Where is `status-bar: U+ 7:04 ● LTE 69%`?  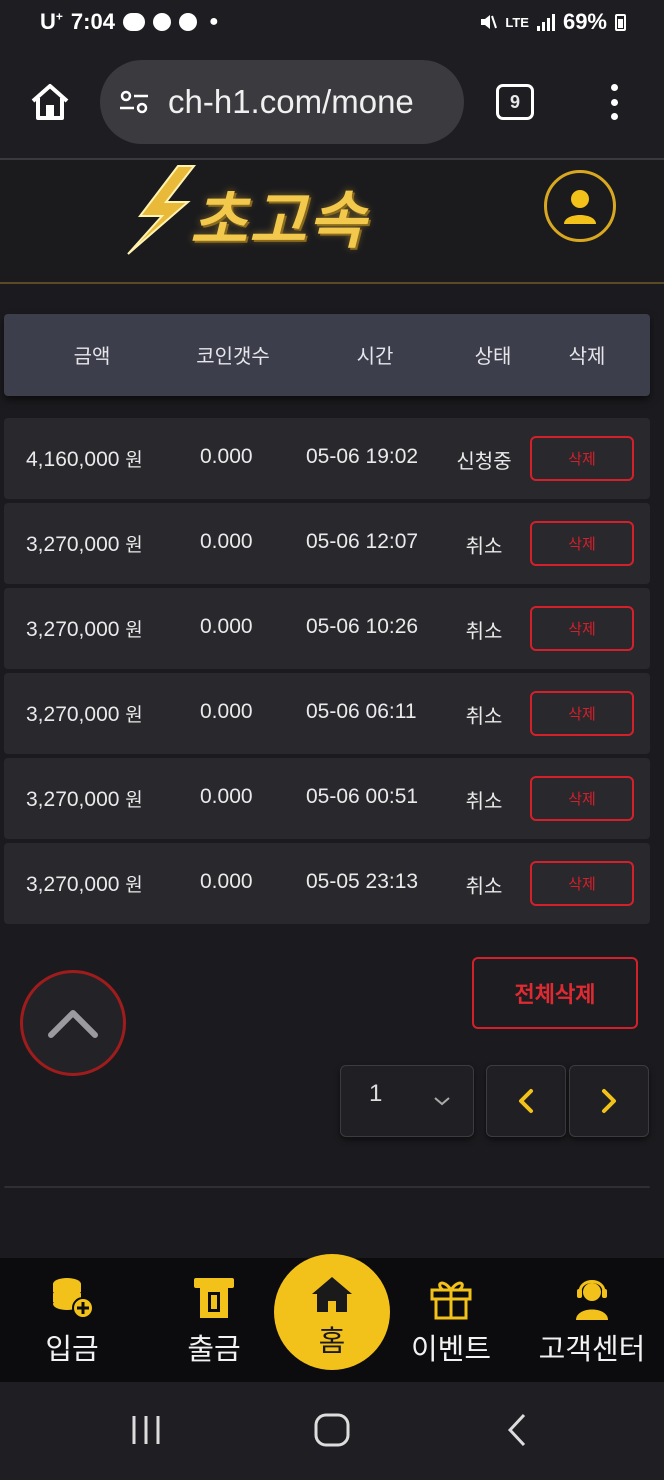 status-bar: U+ 7:04 ● LTE 69% is located at coordinates (332, 22).